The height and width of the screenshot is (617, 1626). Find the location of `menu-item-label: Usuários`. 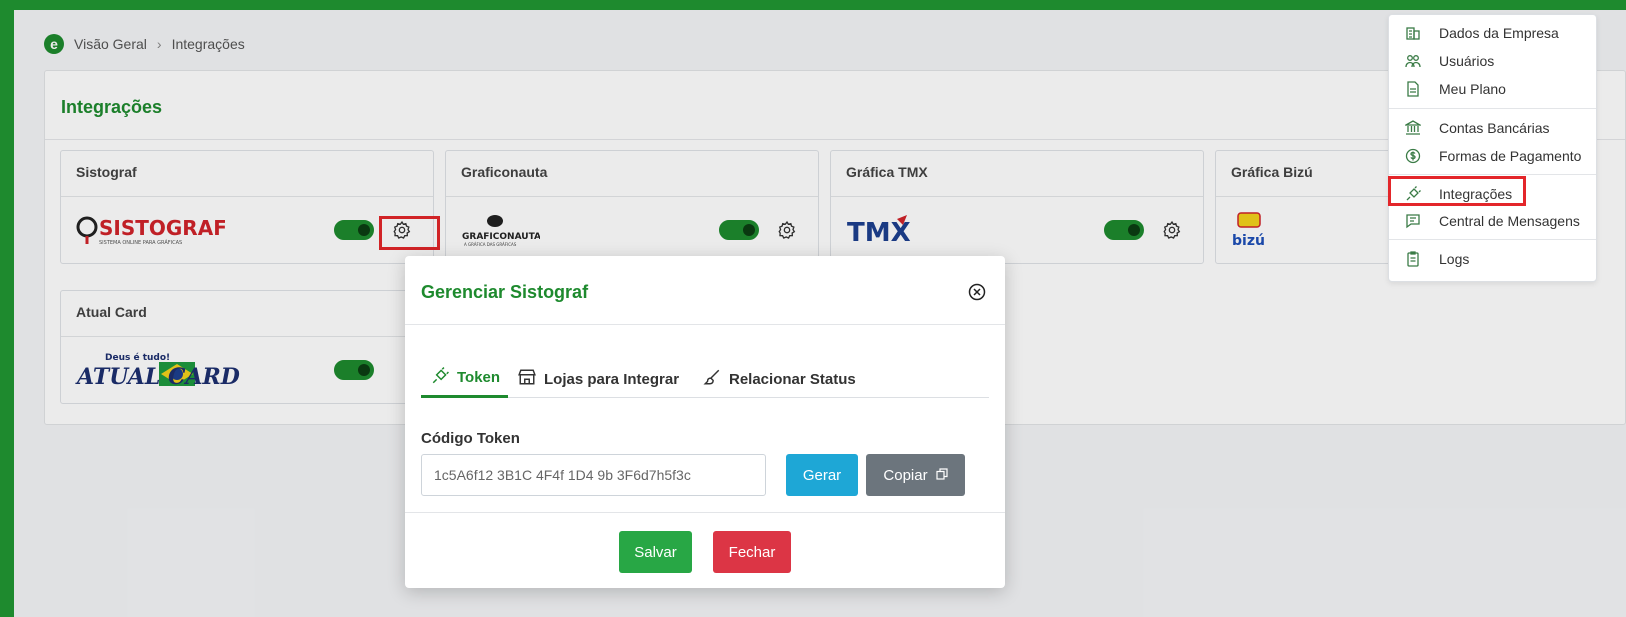

menu-item-label: Usuários is located at coordinates (1467, 61).